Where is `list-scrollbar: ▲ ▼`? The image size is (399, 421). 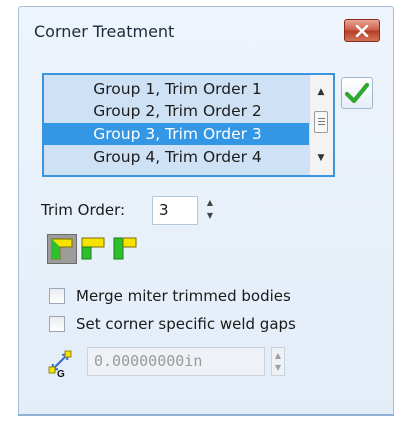 list-scrollbar: ▲ ▼ is located at coordinates (321, 125).